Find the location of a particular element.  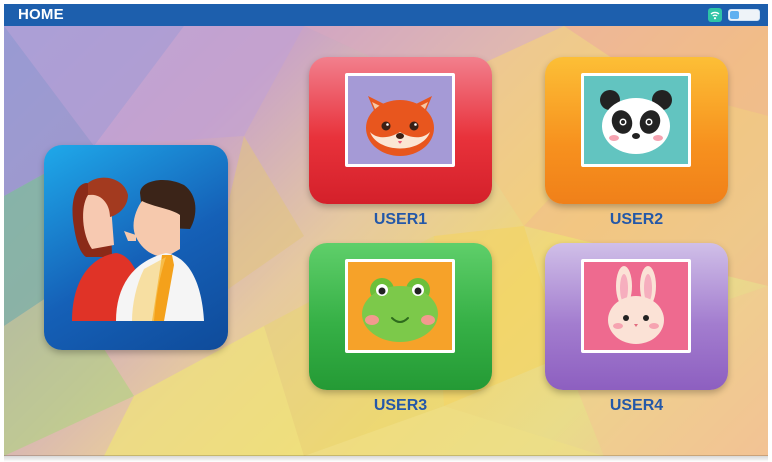

user4-tile is located at coordinates (636, 316).